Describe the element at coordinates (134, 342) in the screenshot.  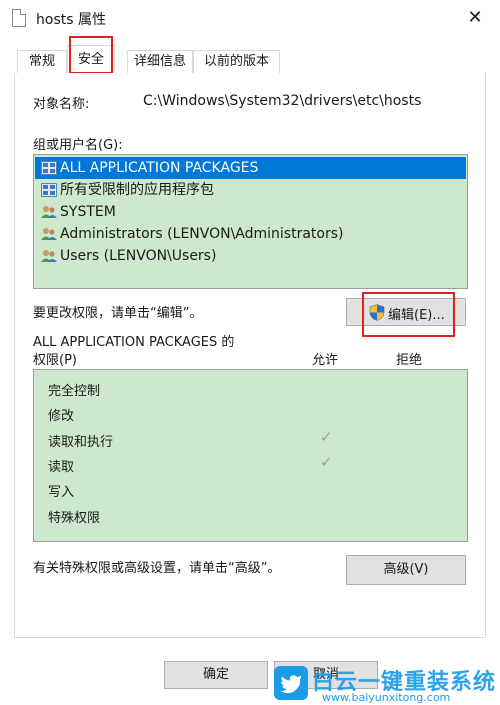
I see `permissions-title-line1: ALL APPLICATION PACKAGES 的` at that location.